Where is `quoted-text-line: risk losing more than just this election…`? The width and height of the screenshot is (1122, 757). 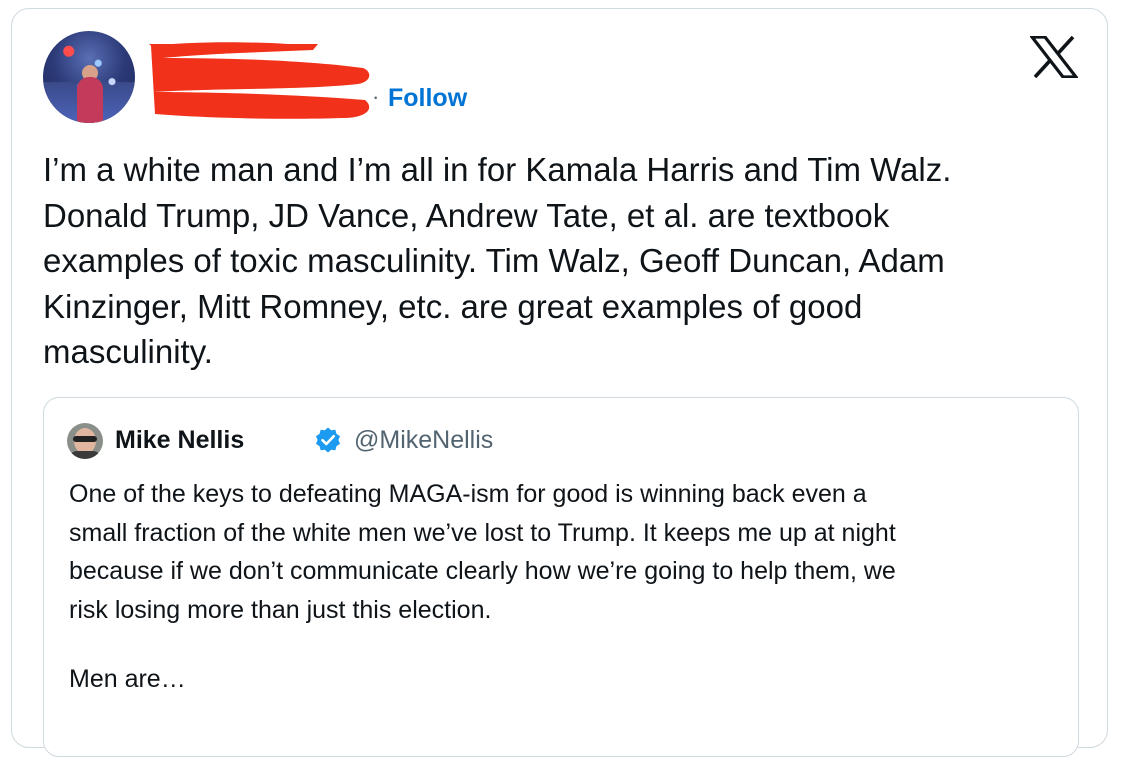 quoted-text-line: risk losing more than just this election… is located at coordinates (280, 609).